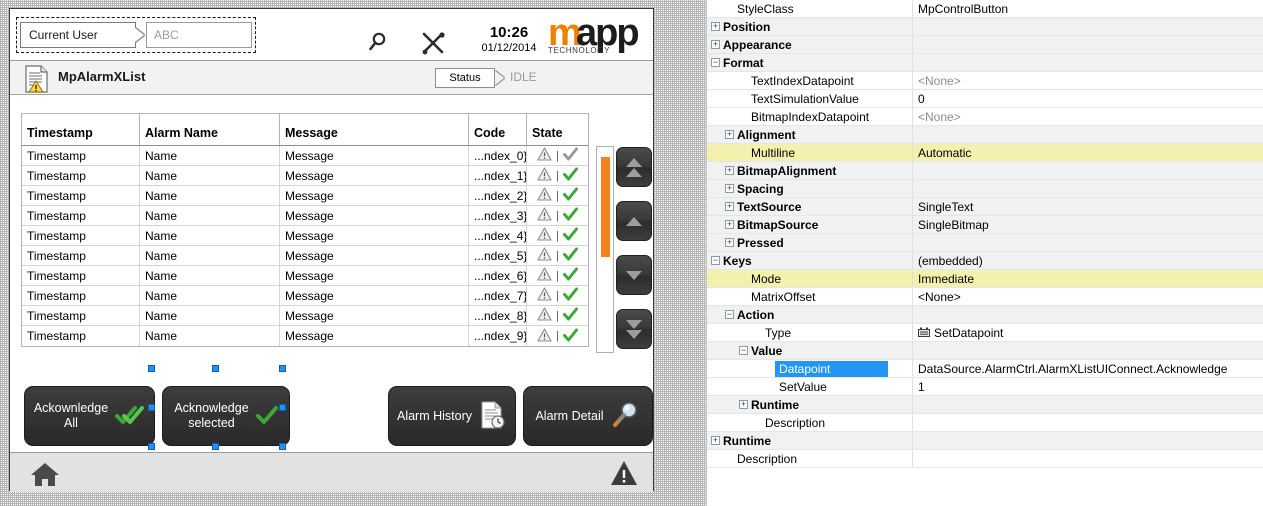 The height and width of the screenshot is (506, 1263). I want to click on double-check-icon, so click(130, 416).